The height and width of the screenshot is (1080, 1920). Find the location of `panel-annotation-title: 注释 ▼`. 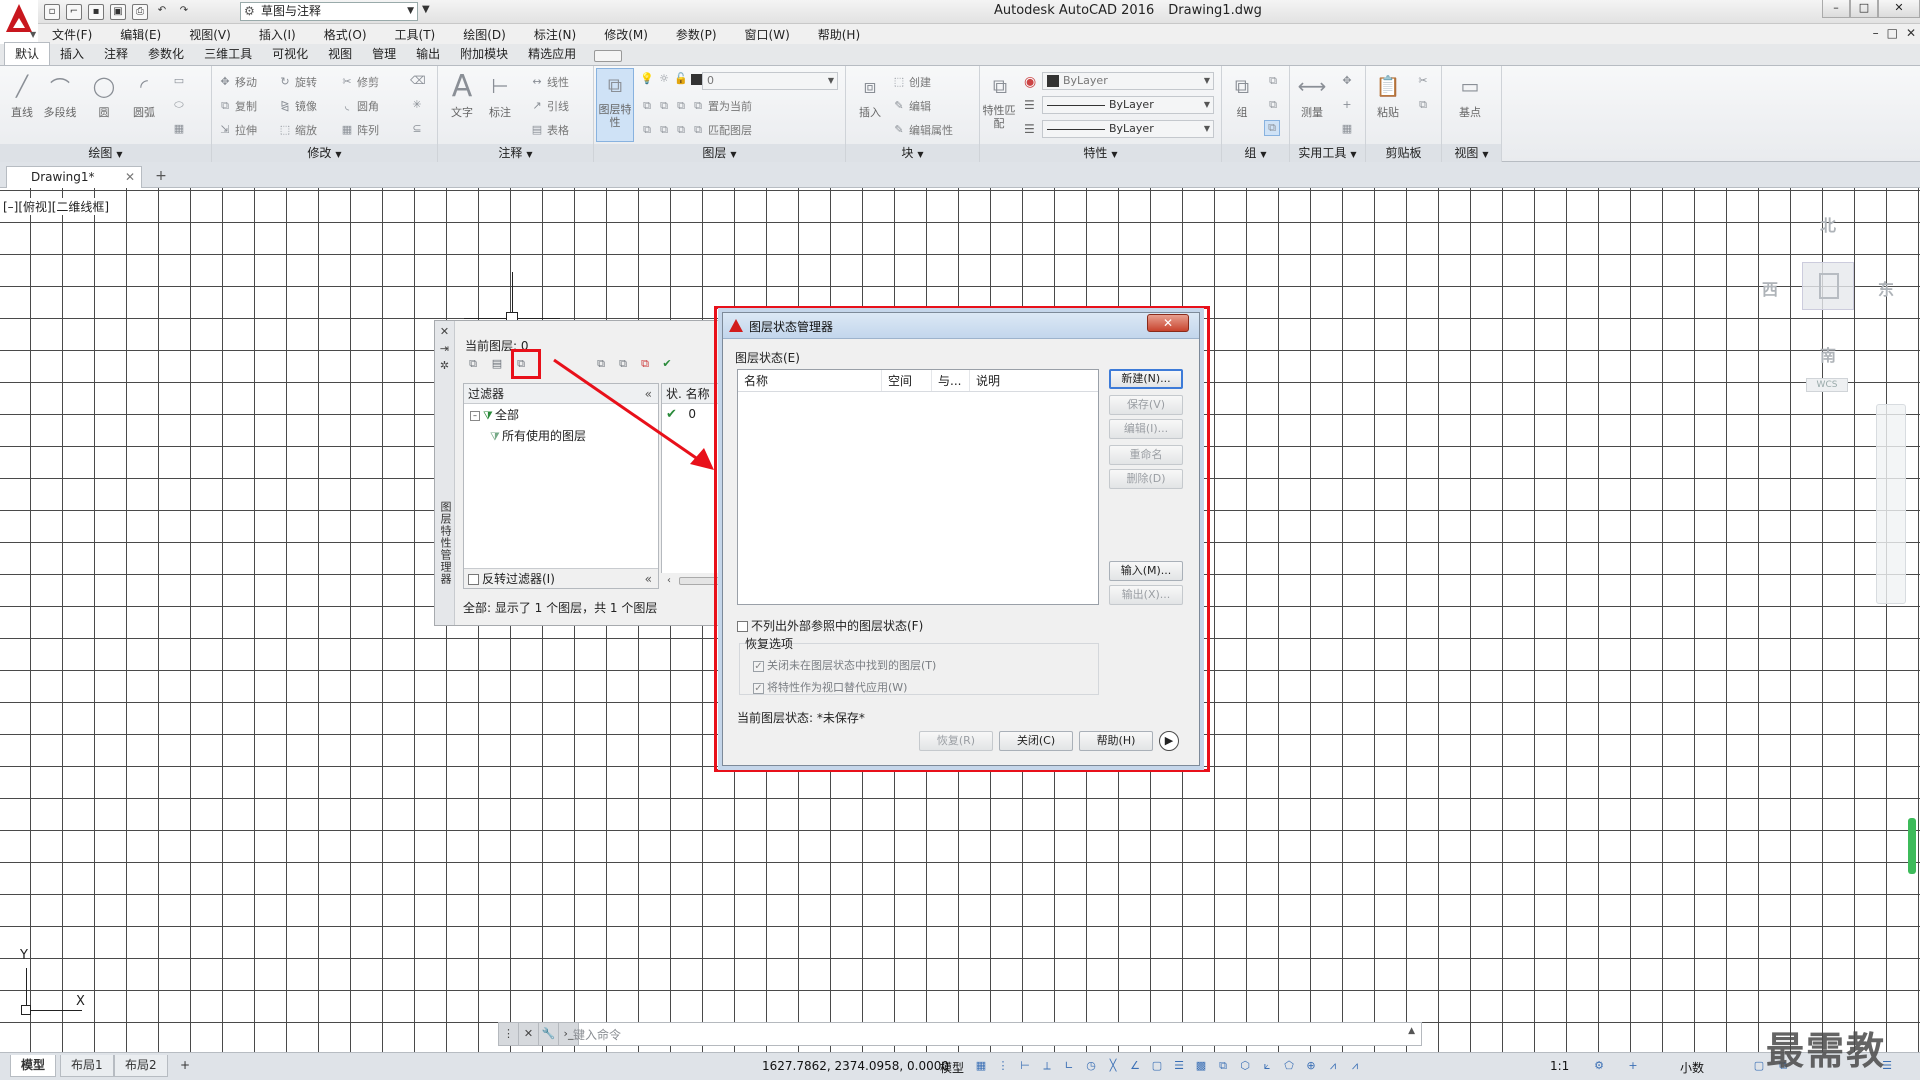

panel-annotation-title: 注释 ▼ is located at coordinates (515, 153).